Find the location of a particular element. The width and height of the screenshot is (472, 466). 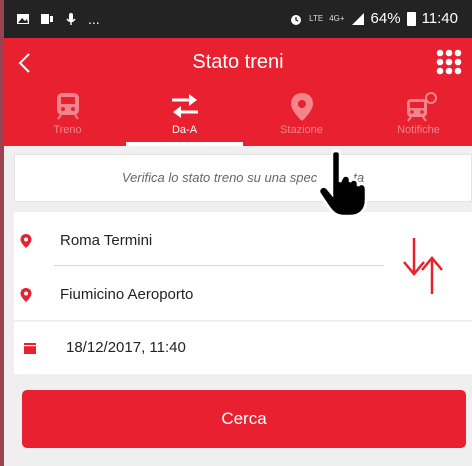

tab-stazione: Stazione is located at coordinates (301, 117).